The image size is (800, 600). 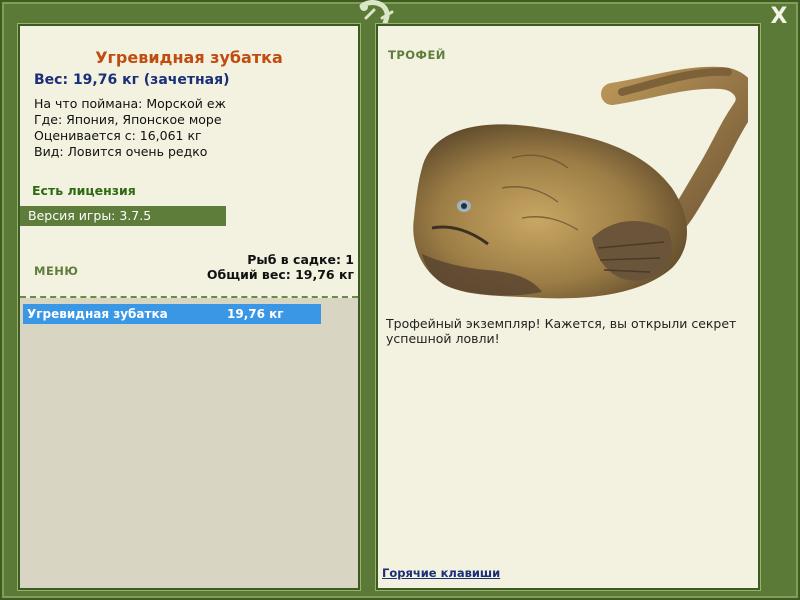 I want to click on menu-button: МЕНЮ, so click(x=56, y=271).